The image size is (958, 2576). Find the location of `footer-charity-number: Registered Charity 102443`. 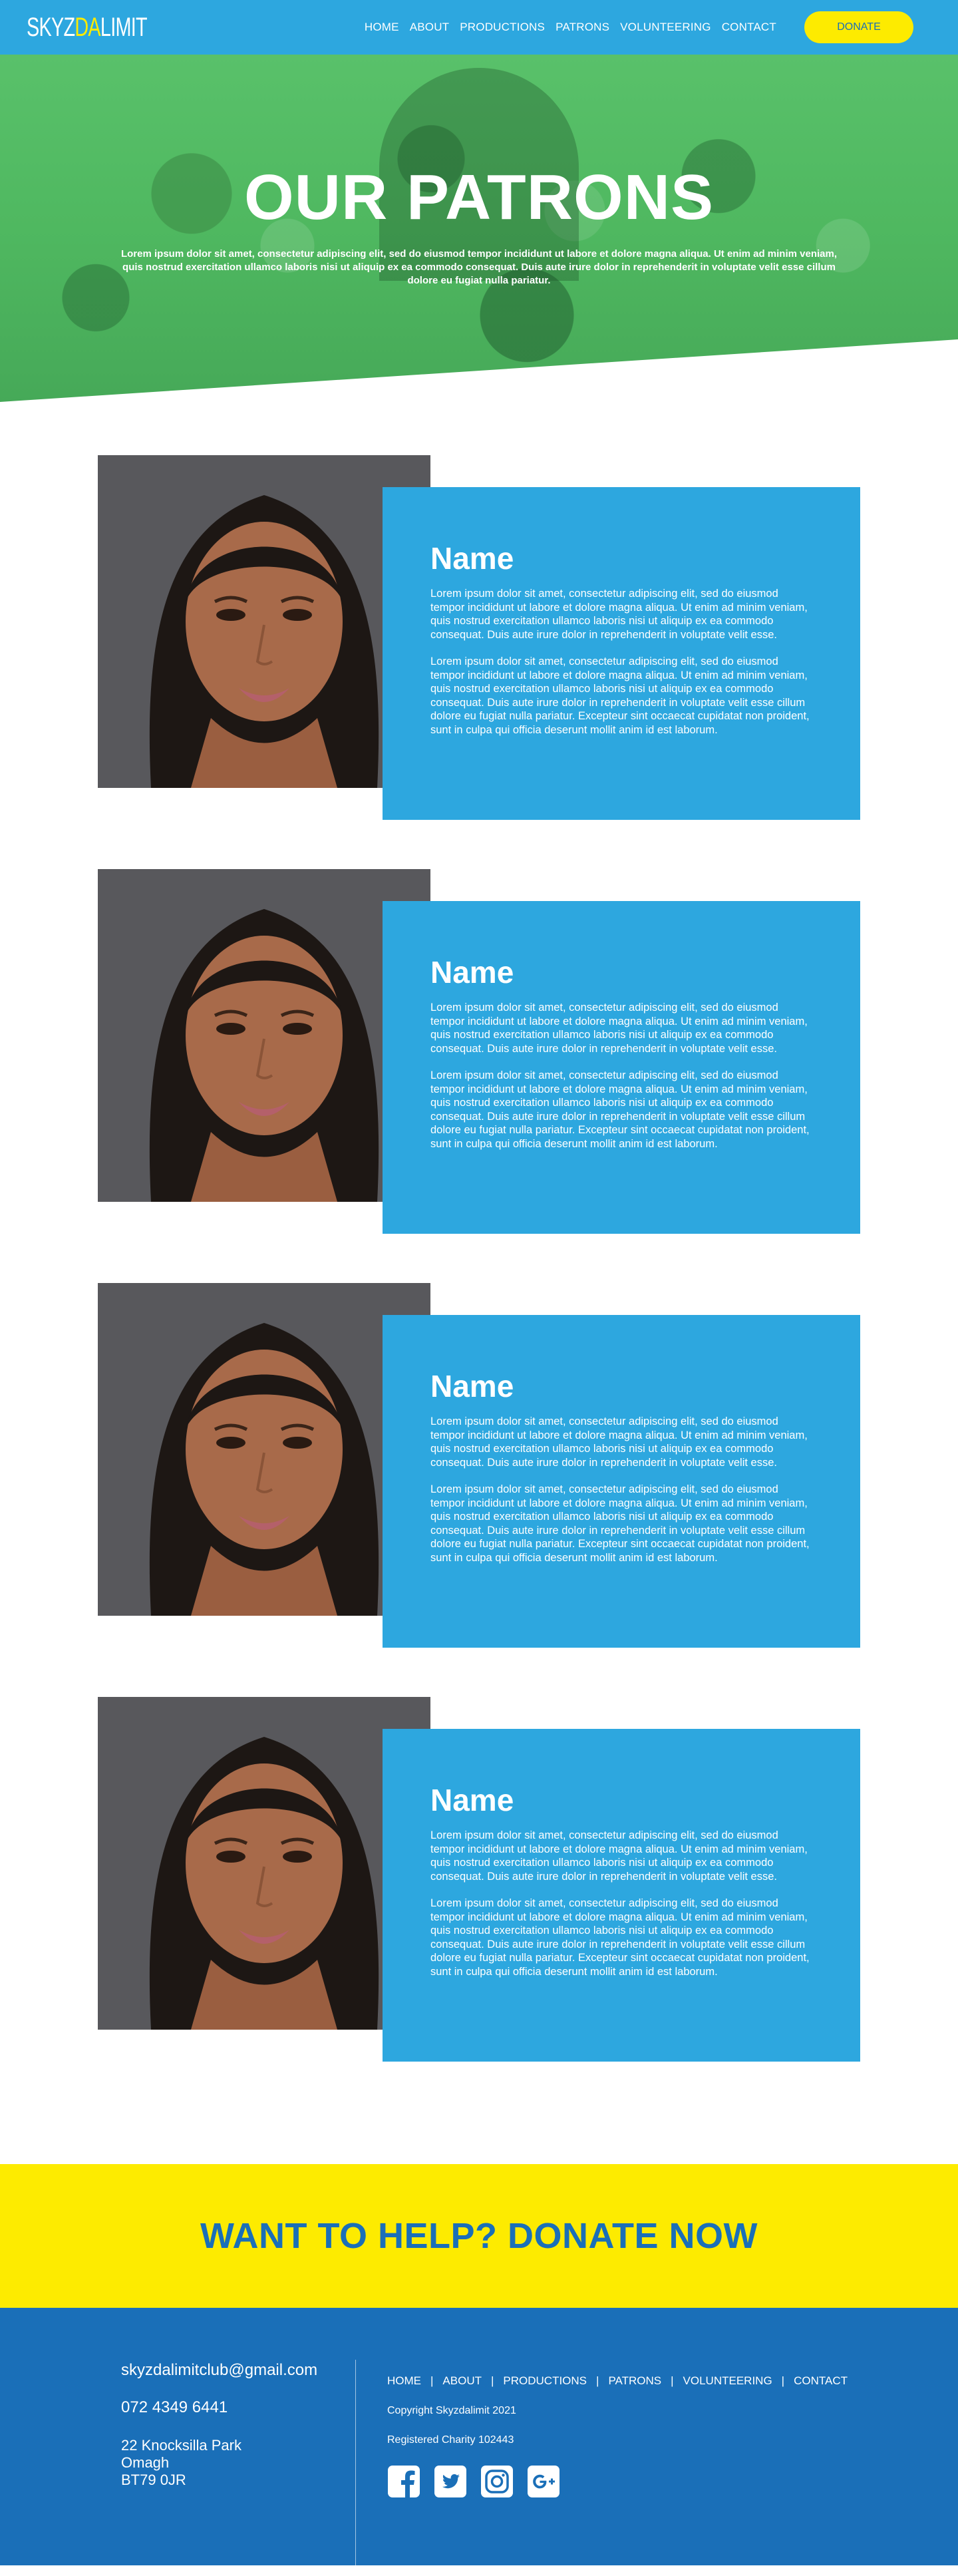

footer-charity-number: Registered Charity 102443 is located at coordinates (450, 2440).